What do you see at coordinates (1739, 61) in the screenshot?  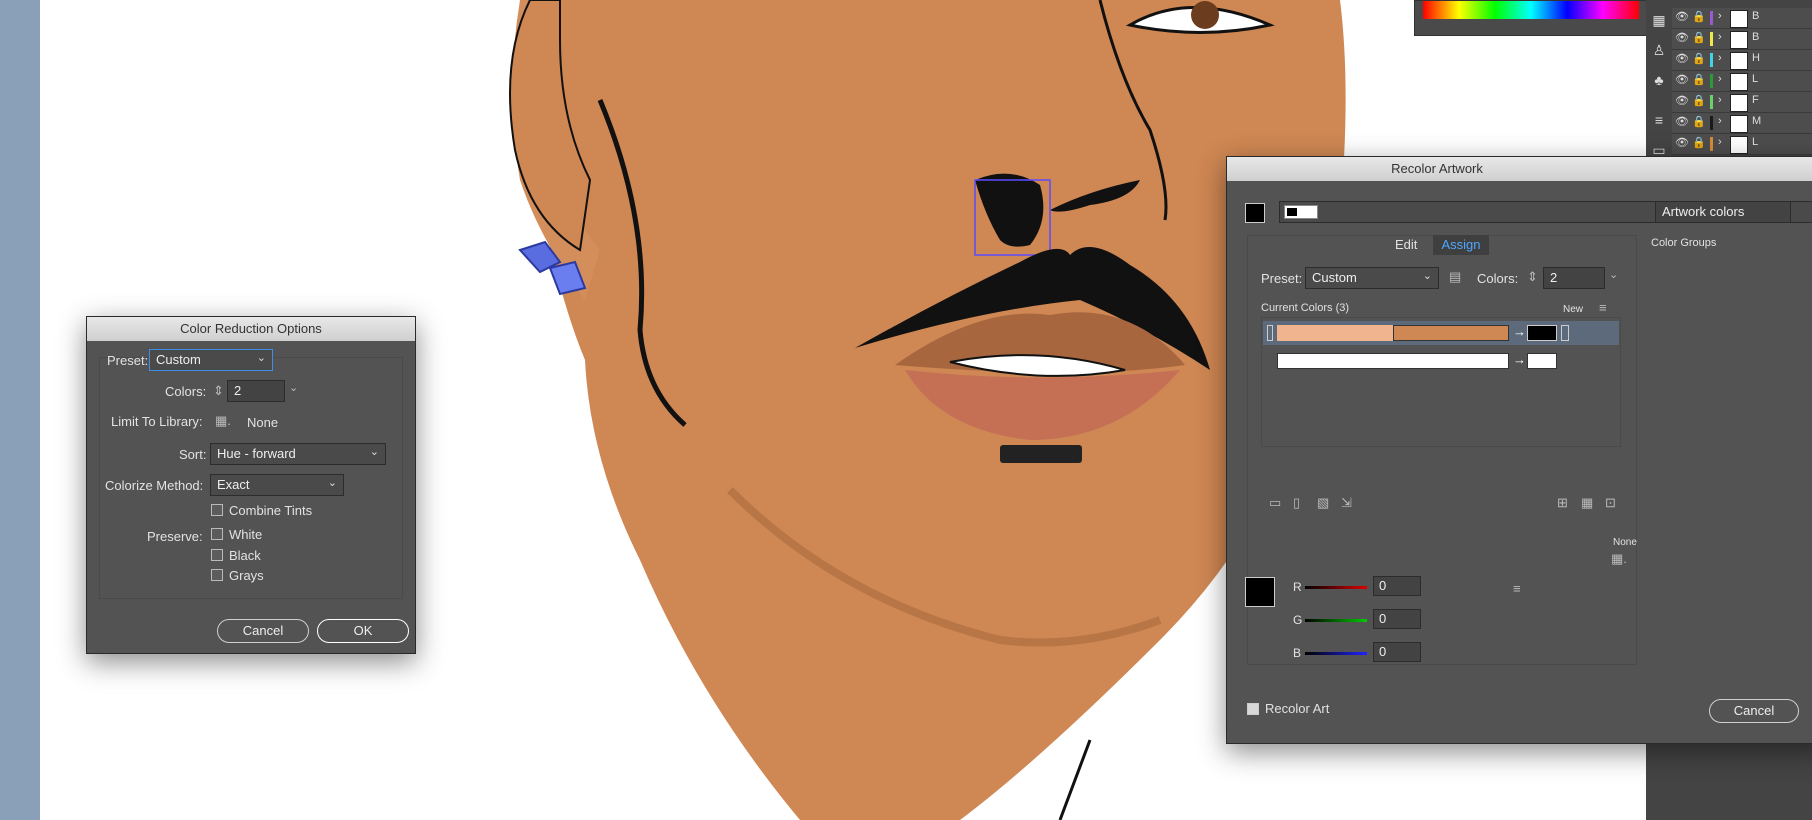 I see `layer-thumbnail` at bounding box center [1739, 61].